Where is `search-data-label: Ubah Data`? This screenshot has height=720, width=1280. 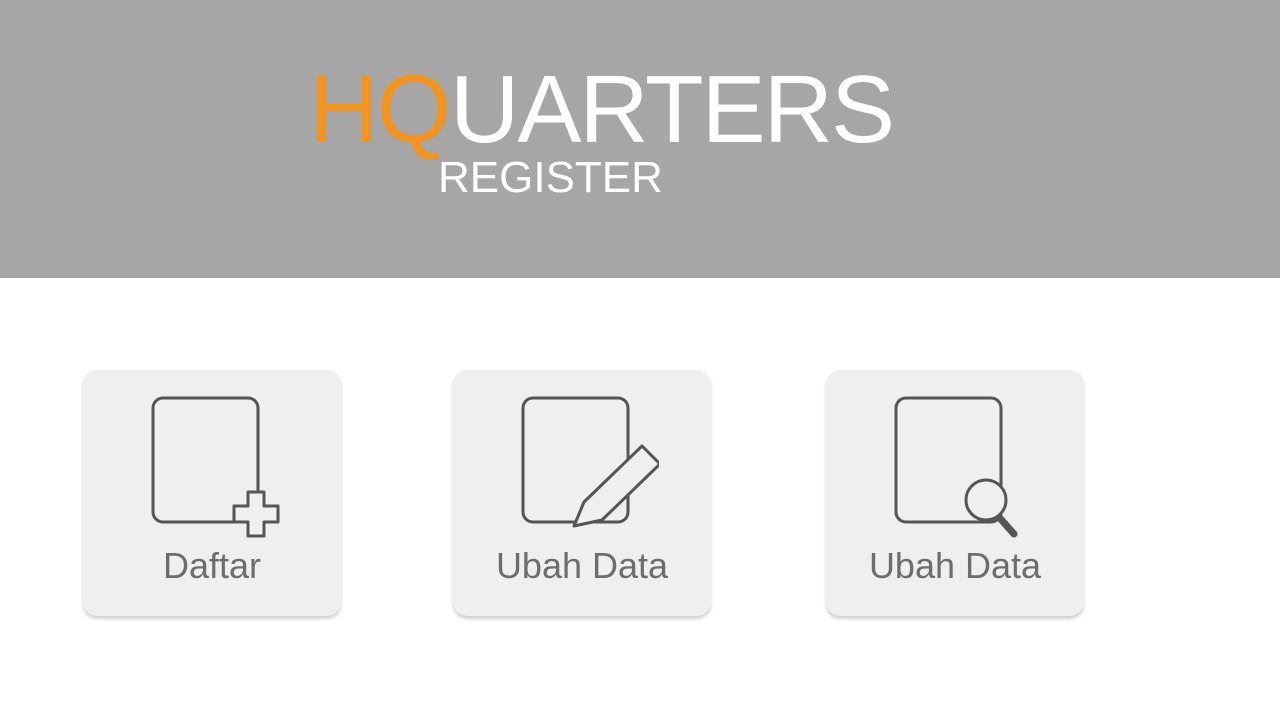 search-data-label: Ubah Data is located at coordinates (955, 565).